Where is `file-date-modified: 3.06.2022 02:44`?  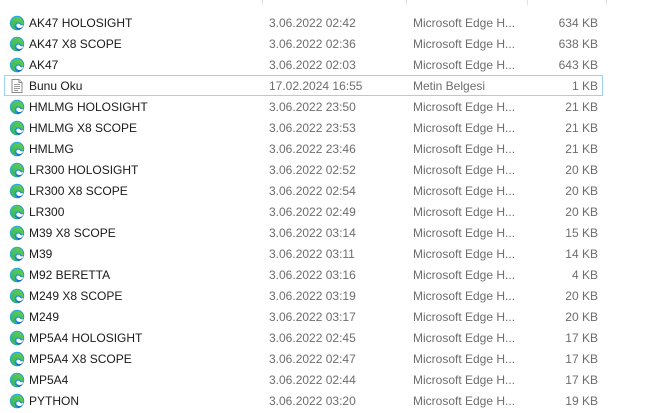
file-date-modified: 3.06.2022 02:44 is located at coordinates (312, 380).